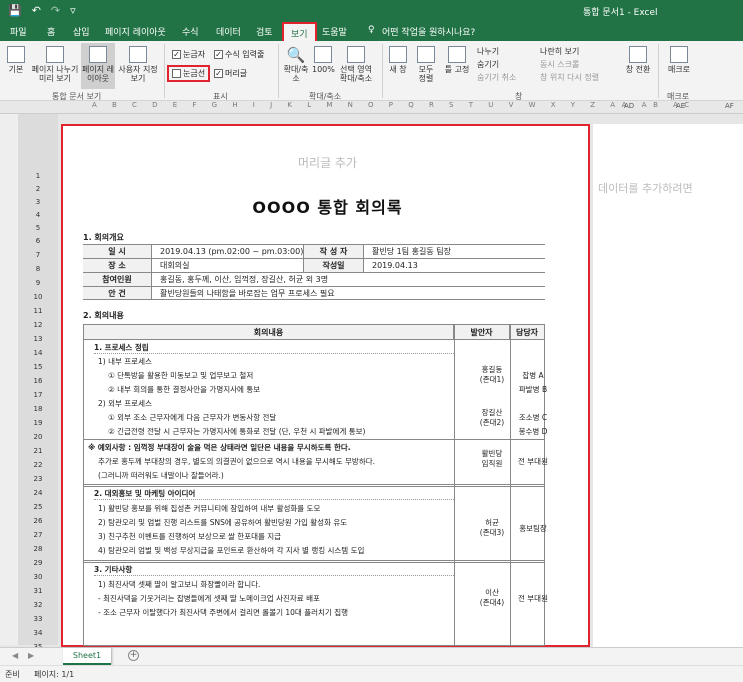 The image size is (743, 682). What do you see at coordinates (144, 493) in the screenshot?
I see `section-title: 2. 대외홍보 및 마케팅 아이디어` at bounding box center [144, 493].